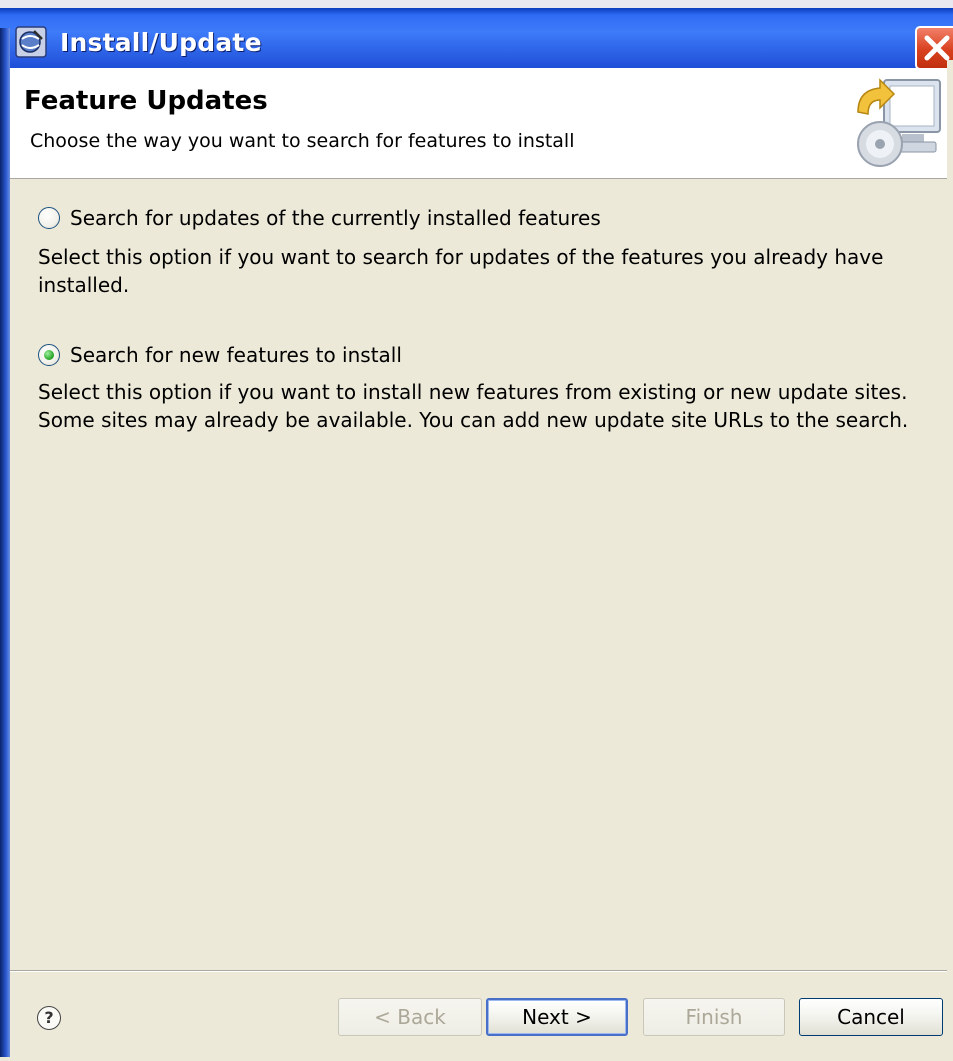 Image resolution: width=953 pixels, height=1061 pixels. I want to click on cancel-button: Cancel, so click(871, 1017).